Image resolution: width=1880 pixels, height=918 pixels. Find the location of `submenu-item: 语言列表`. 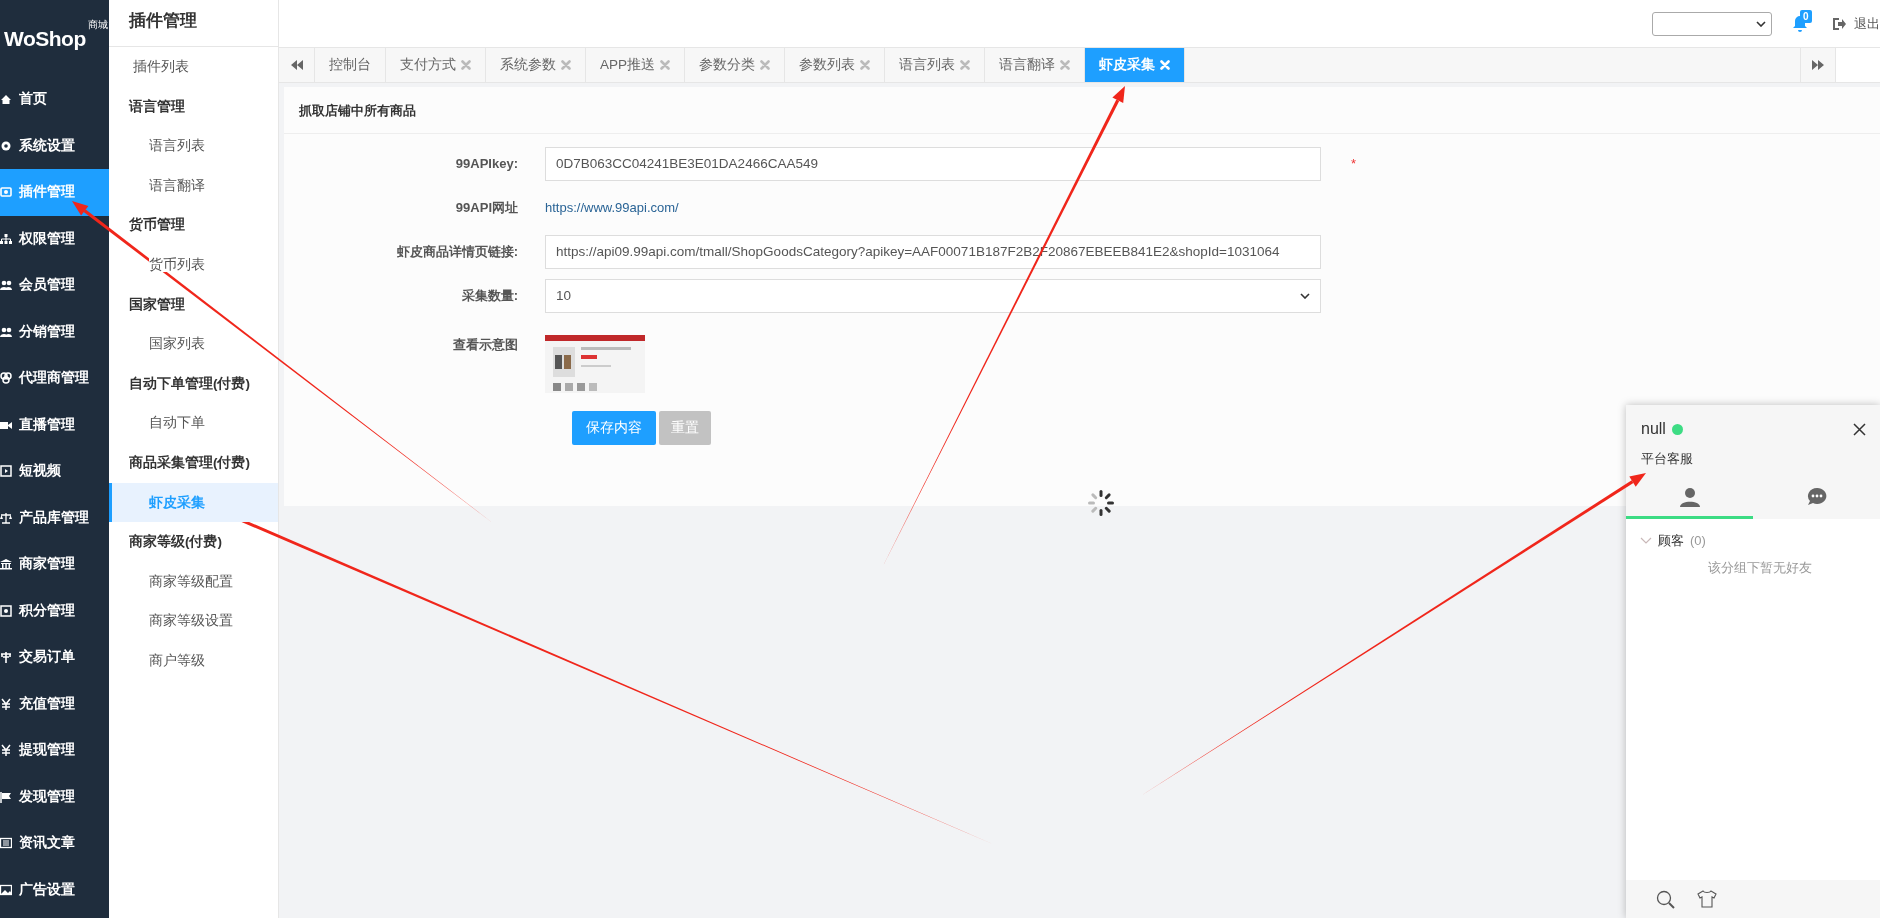

submenu-item: 语言列表 is located at coordinates (193, 146).